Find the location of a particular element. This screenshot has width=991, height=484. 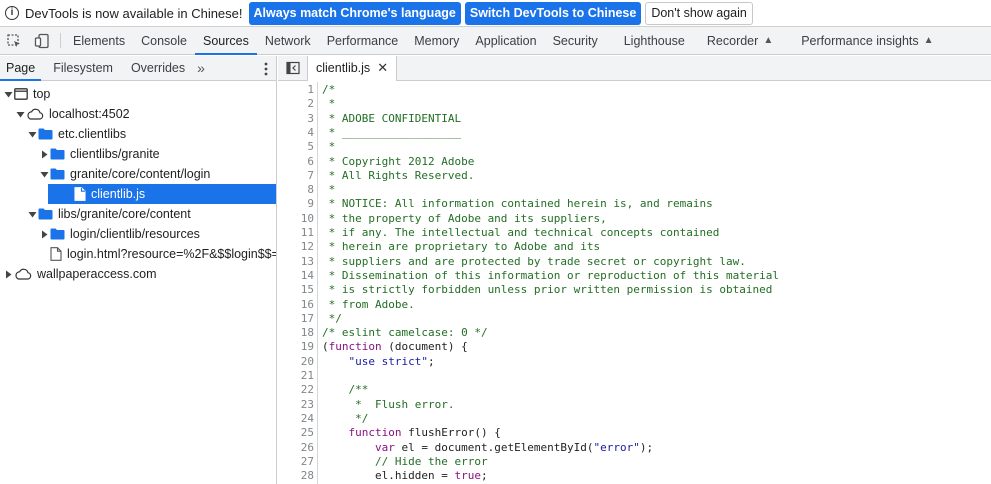

code-token: el.hidden = is located at coordinates (388, 476).